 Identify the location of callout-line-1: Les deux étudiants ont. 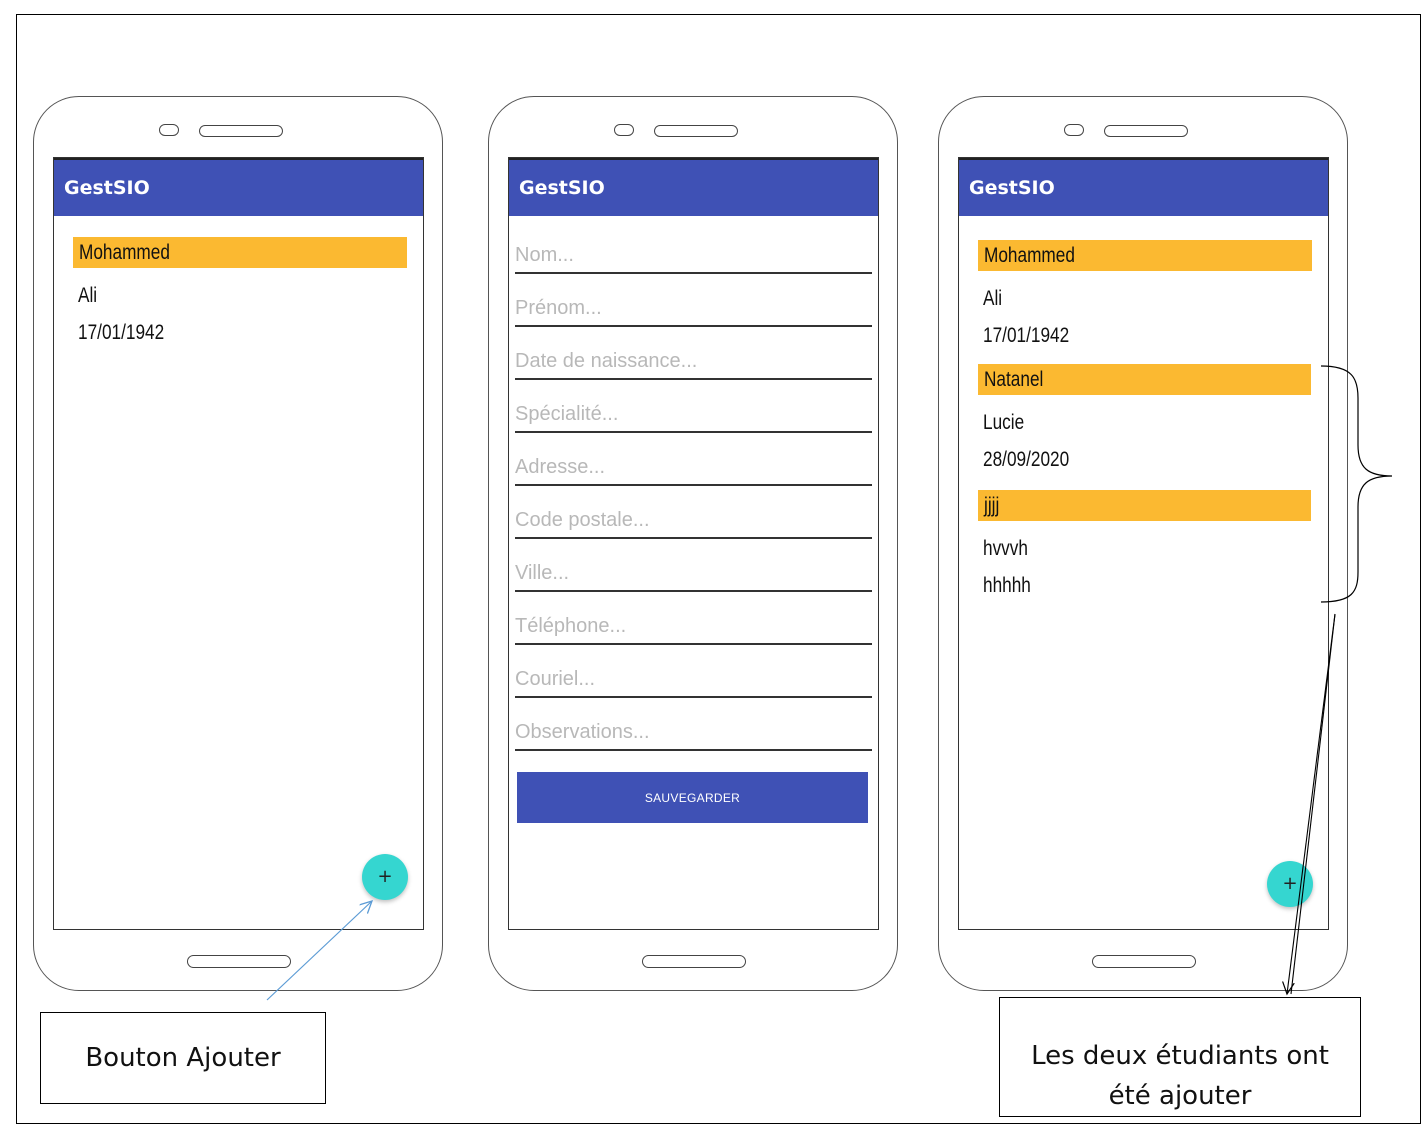
(1180, 1056).